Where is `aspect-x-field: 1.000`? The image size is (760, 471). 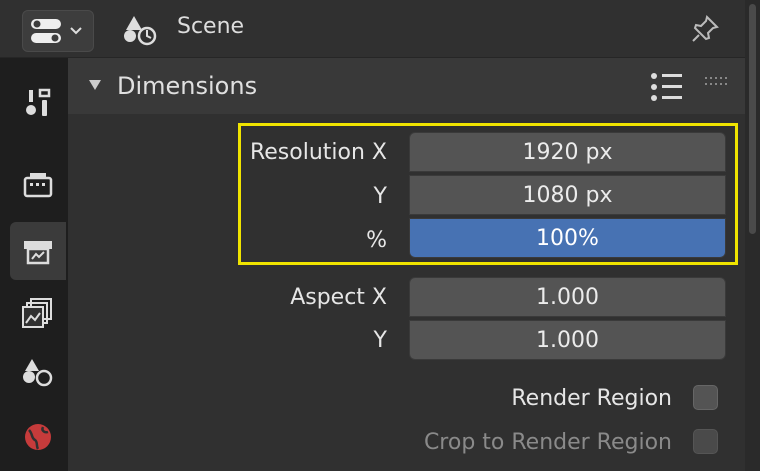 aspect-x-field: 1.000 is located at coordinates (567, 297).